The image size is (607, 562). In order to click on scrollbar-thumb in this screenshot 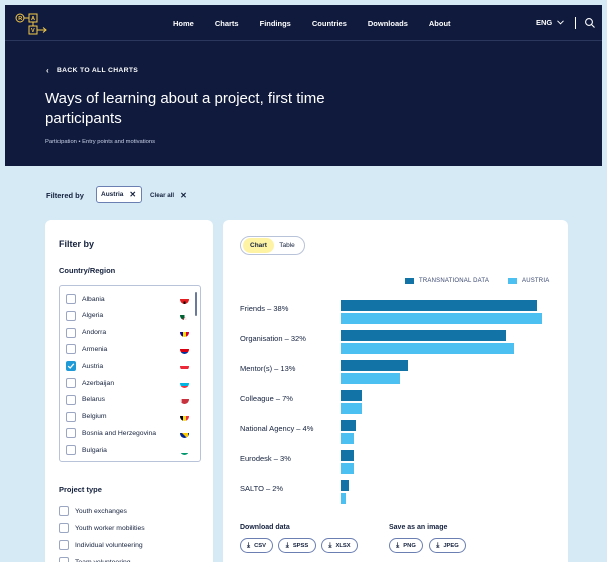, I will do `click(196, 304)`.